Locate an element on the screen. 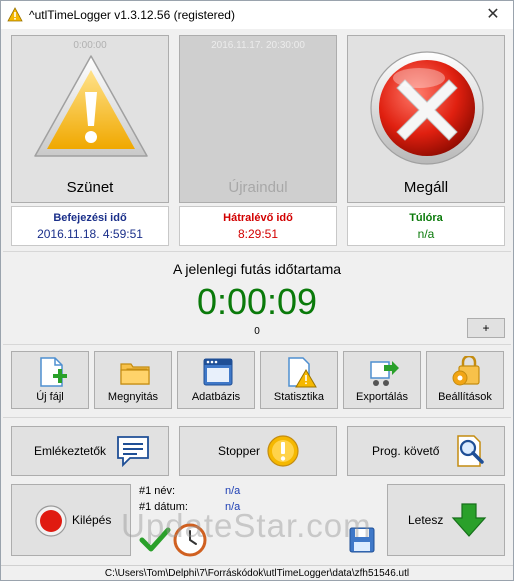  new-file-button: Új fájl is located at coordinates (50, 380).